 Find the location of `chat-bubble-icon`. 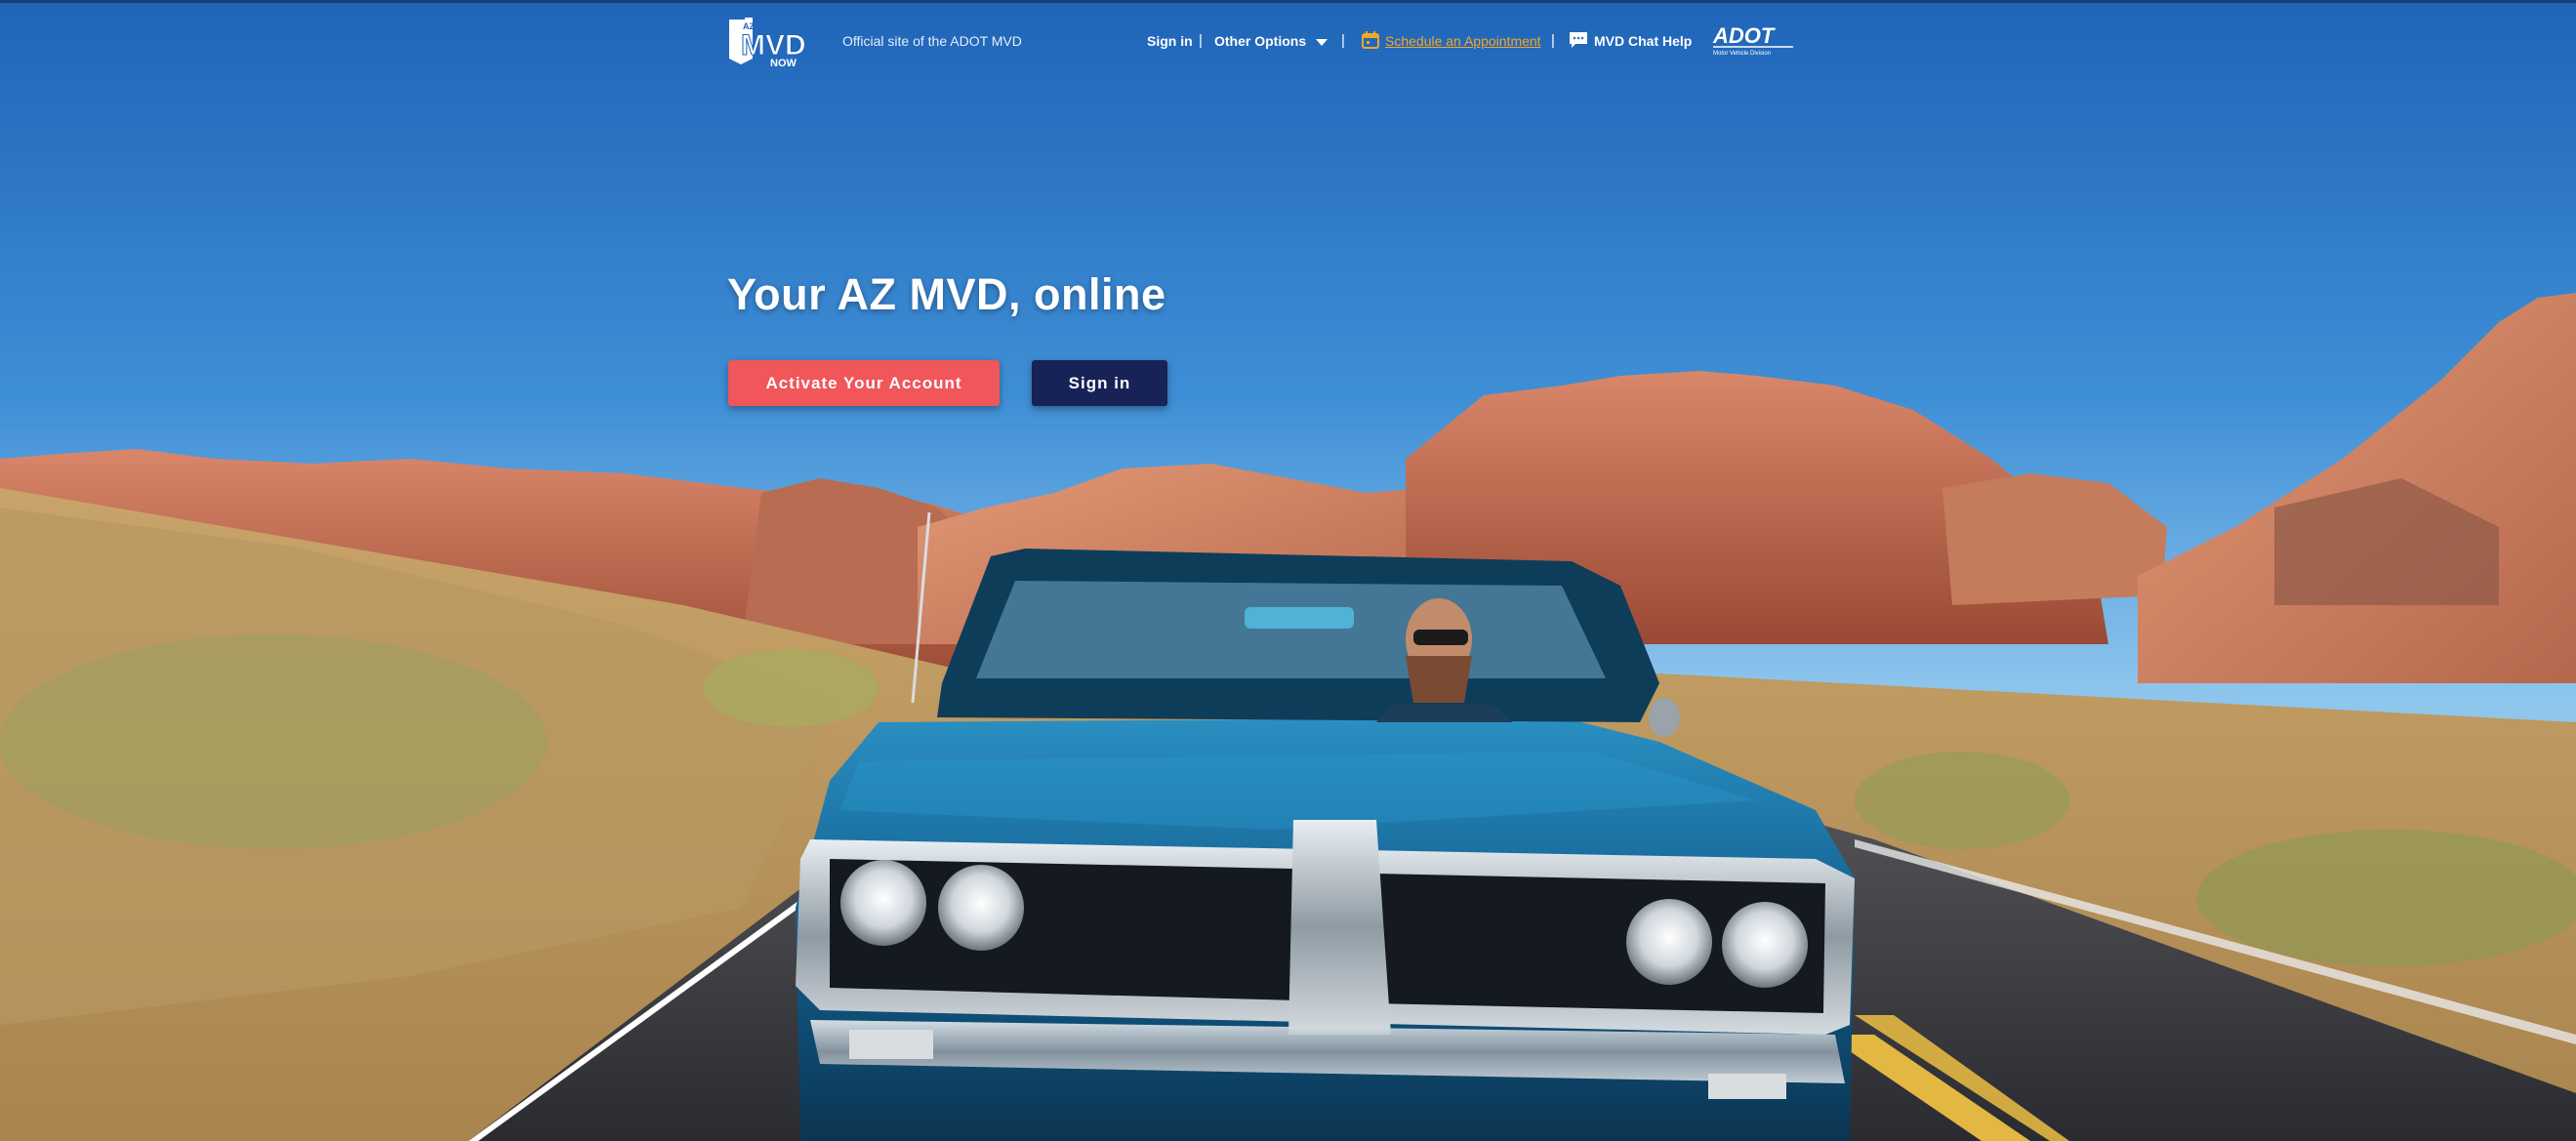

chat-bubble-icon is located at coordinates (1578, 40).